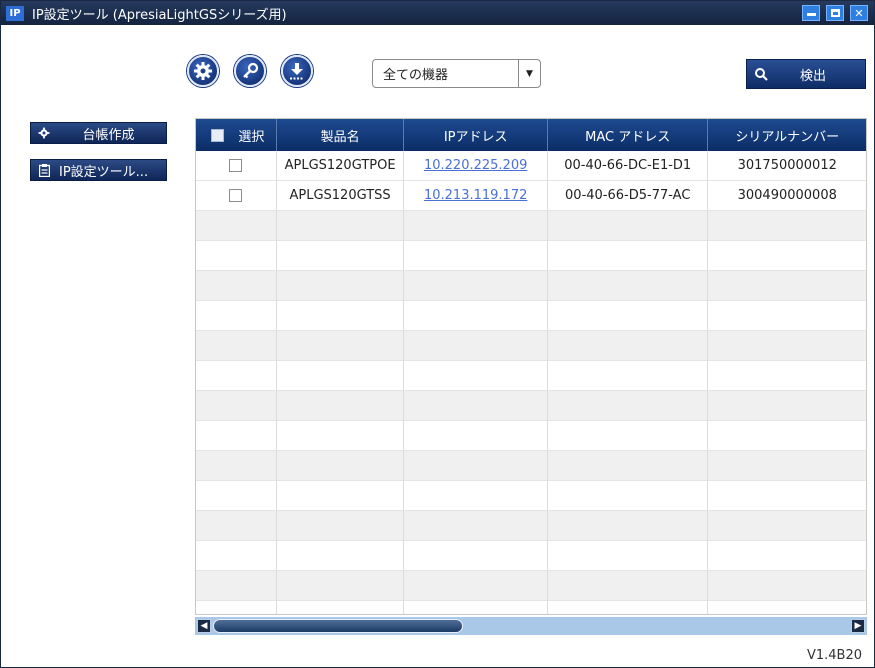 The height and width of the screenshot is (668, 875). I want to click on key-button, so click(250, 71).